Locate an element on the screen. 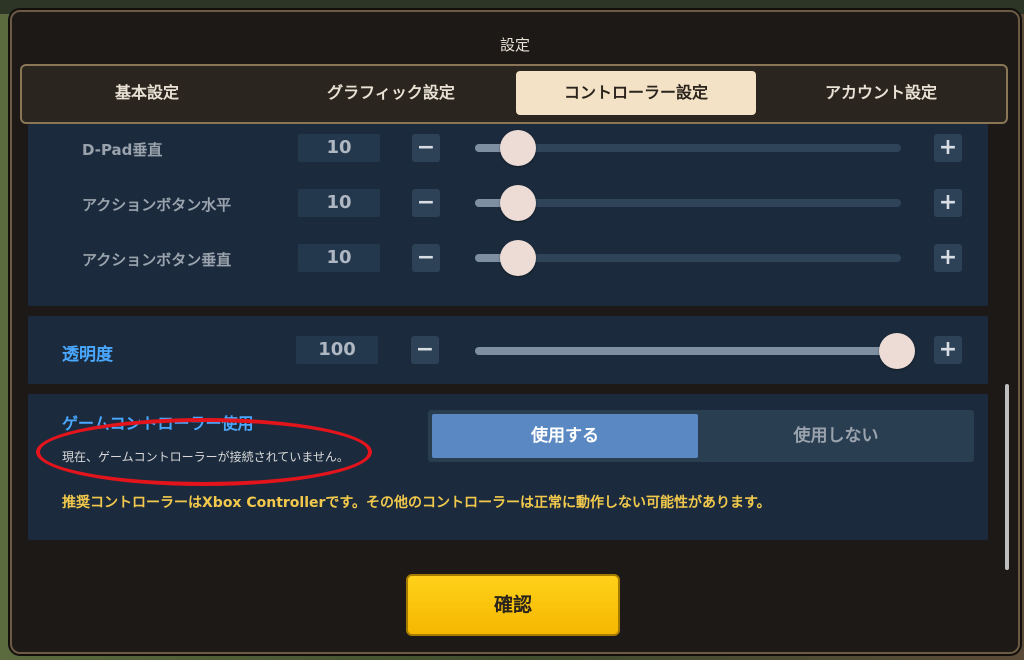 This screenshot has width=1024, height=660. transparency-slider-track is located at coordinates (695, 351).